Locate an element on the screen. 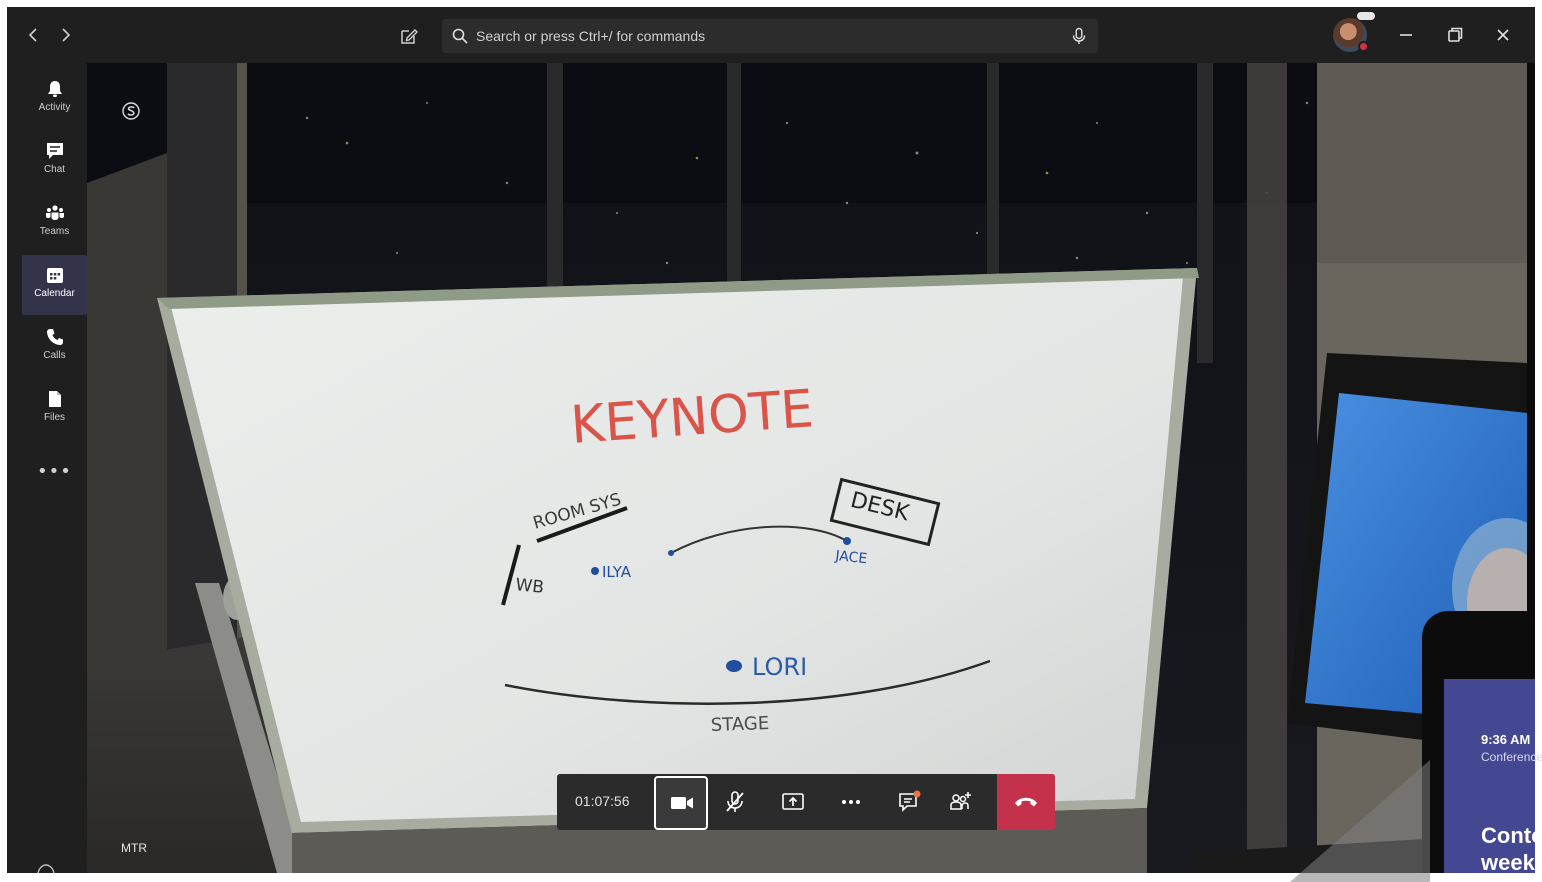  rail-label: Teams is located at coordinates (54, 231).